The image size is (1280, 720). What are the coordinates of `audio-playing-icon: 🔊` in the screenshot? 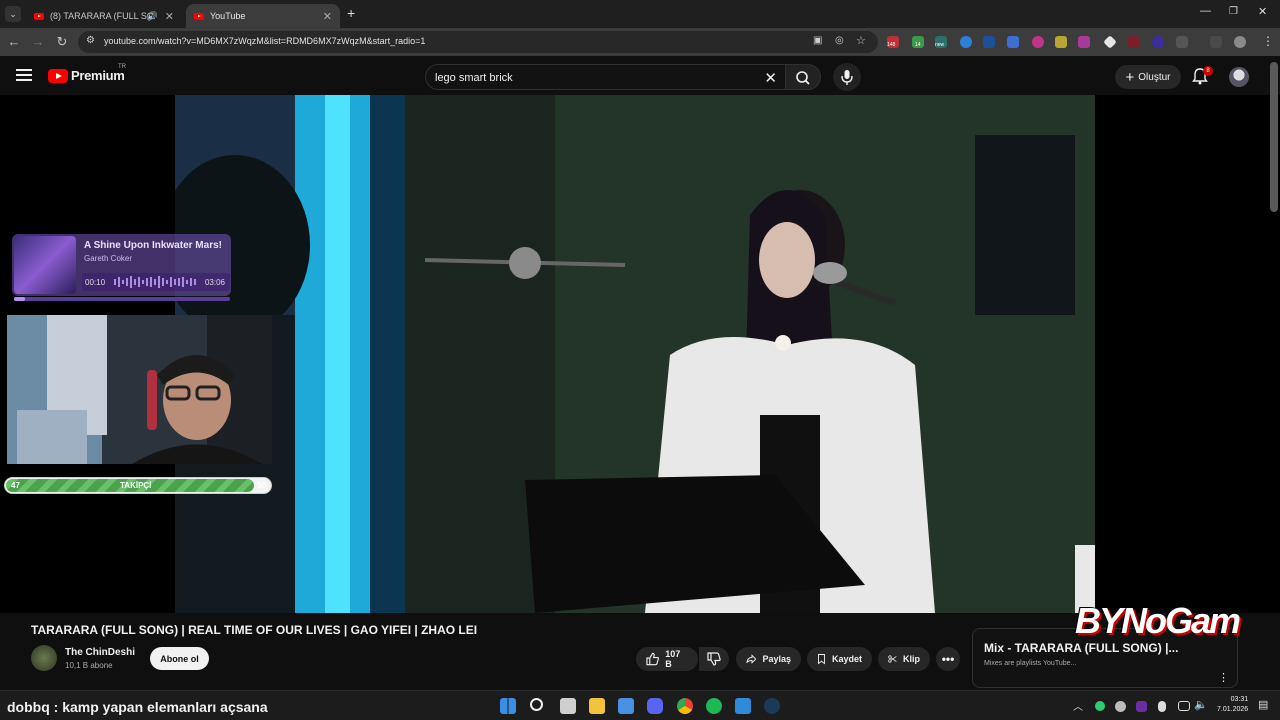 It's located at (152, 16).